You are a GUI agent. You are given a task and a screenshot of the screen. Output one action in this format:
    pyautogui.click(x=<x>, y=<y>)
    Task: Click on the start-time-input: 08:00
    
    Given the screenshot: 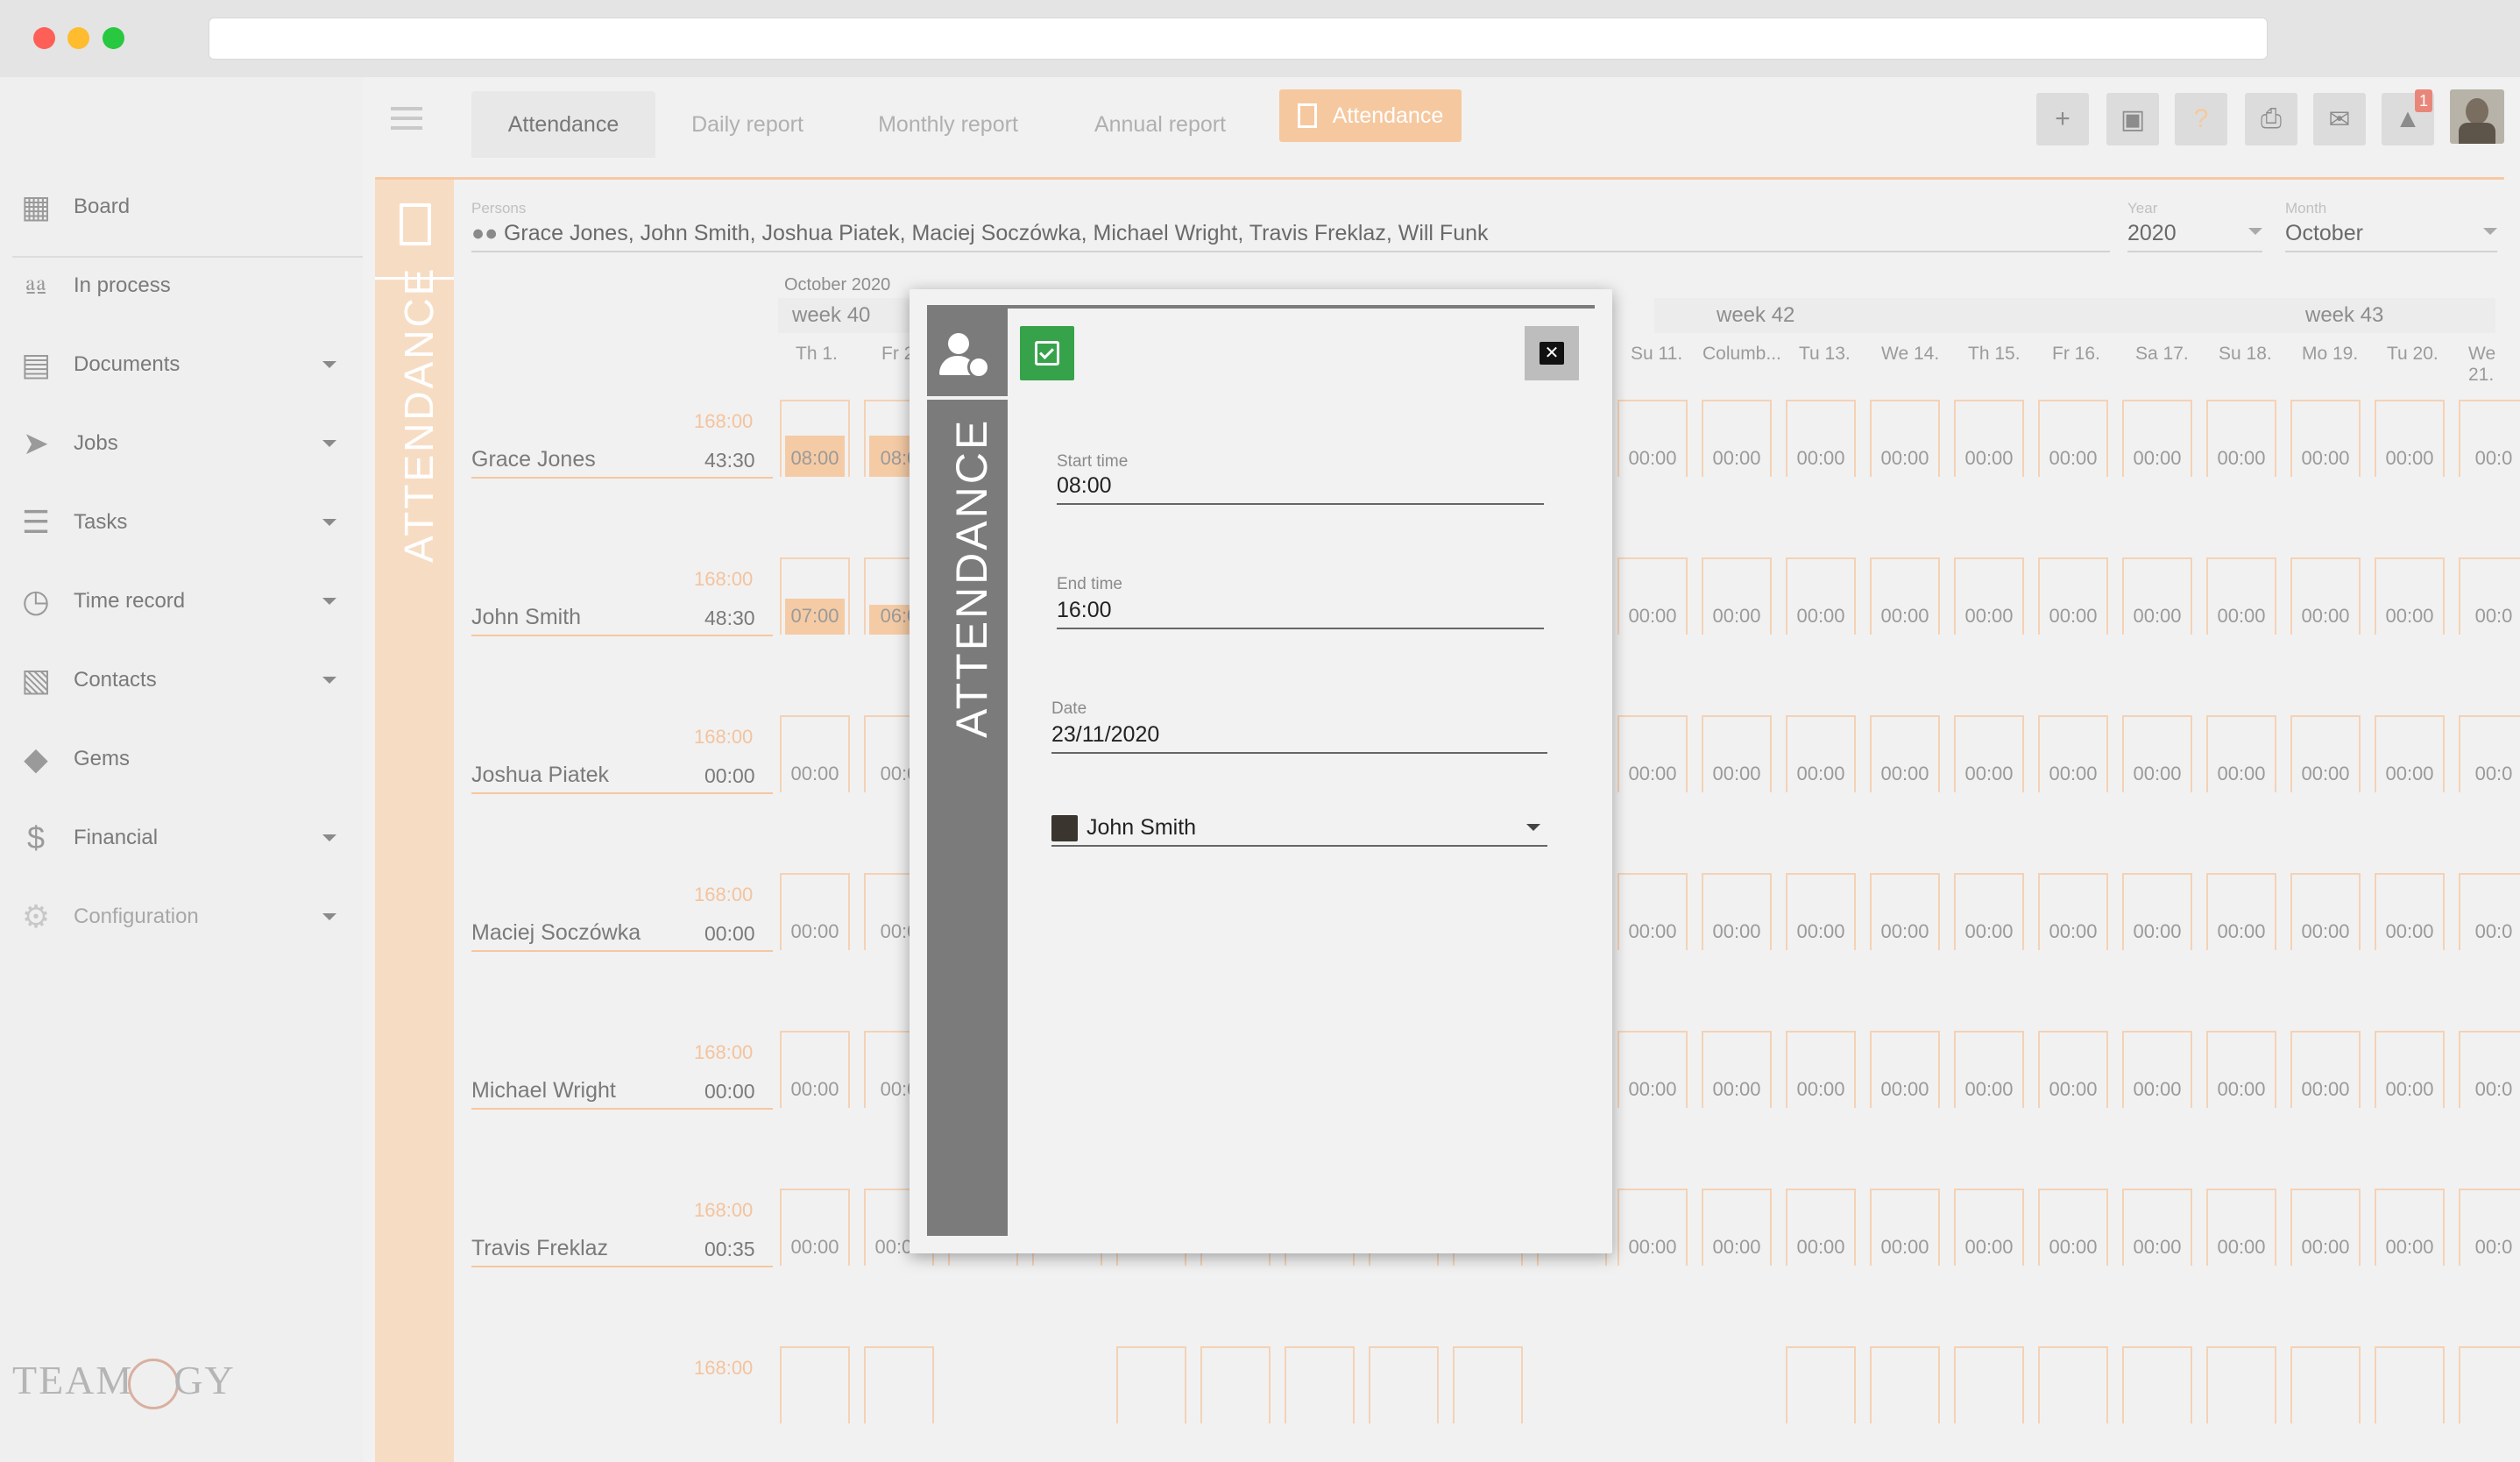 What is the action you would take?
    pyautogui.click(x=1084, y=486)
    